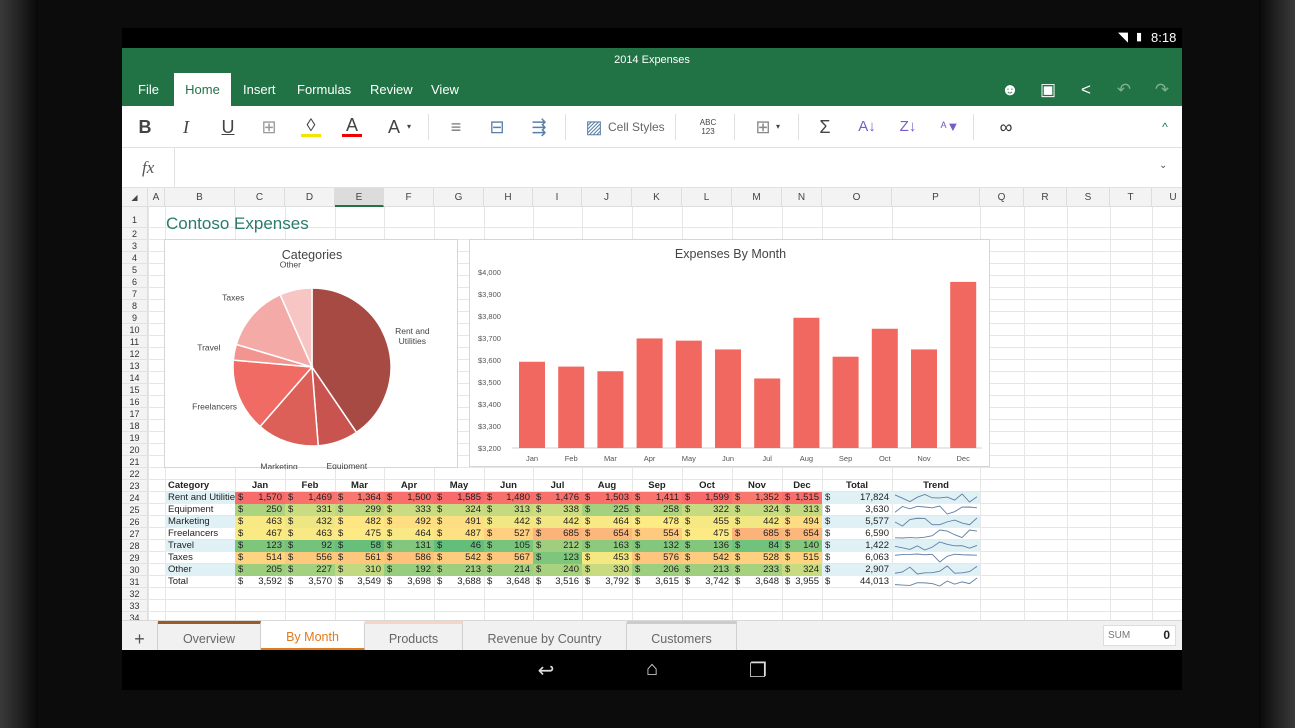  What do you see at coordinates (359, 582) in the screenshot?
I see `value-cell: 3,549 $` at bounding box center [359, 582].